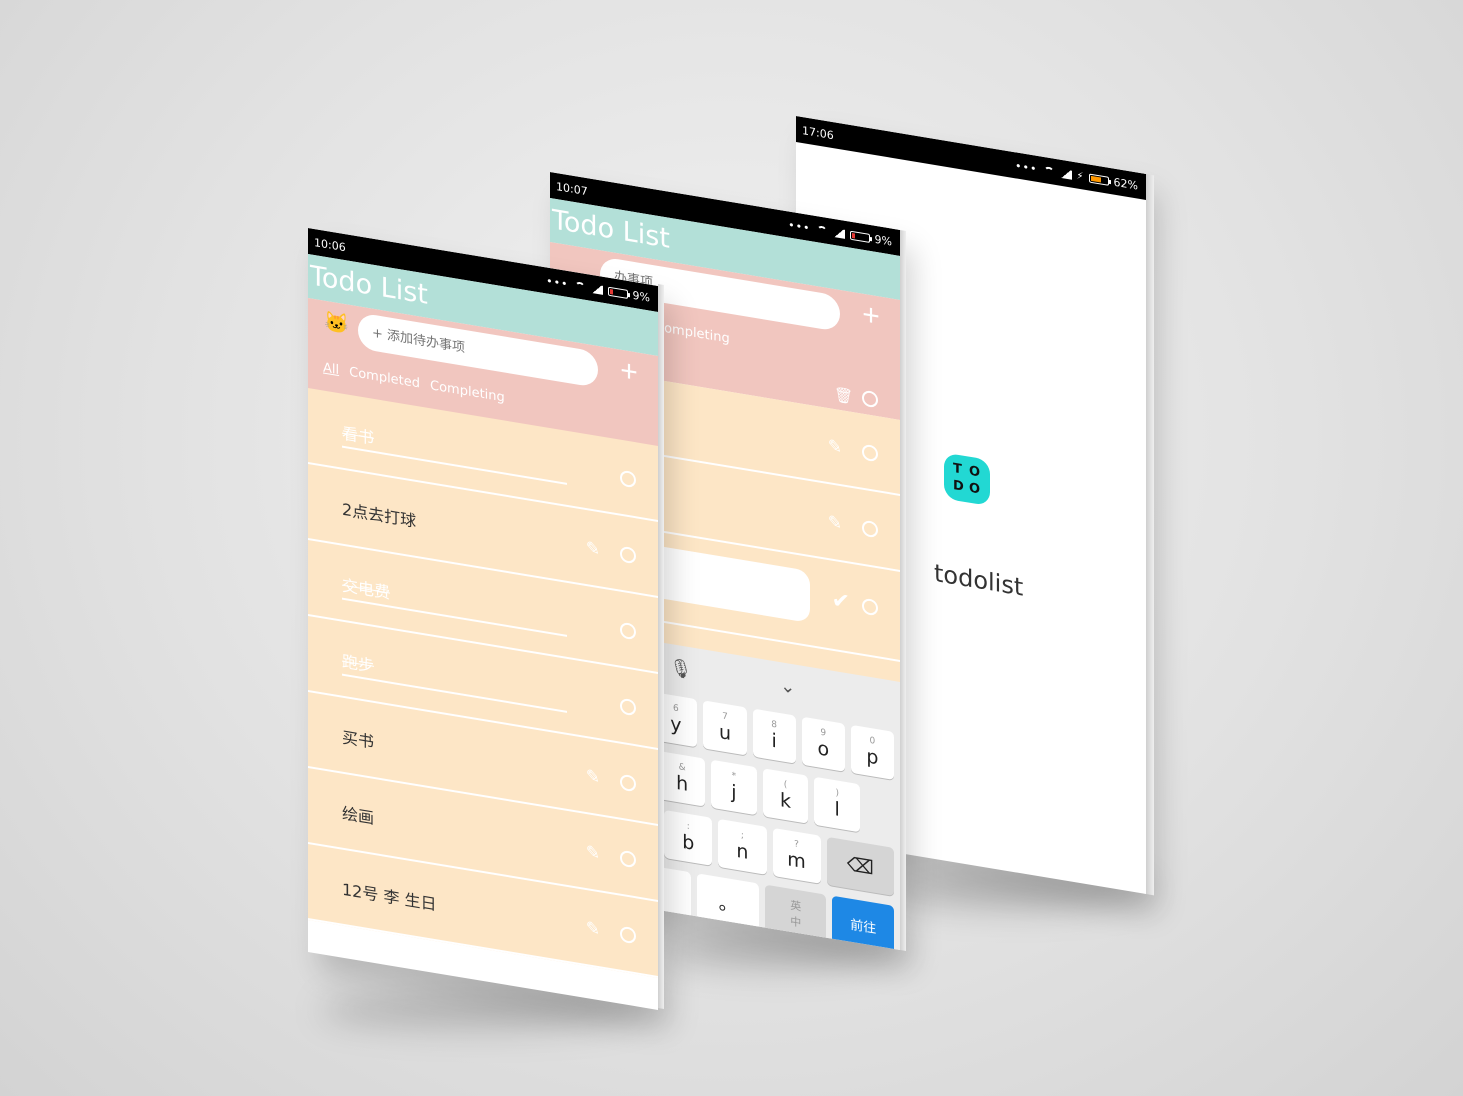  Describe the element at coordinates (358, 815) in the screenshot. I see `todo-text: 绘画` at that location.